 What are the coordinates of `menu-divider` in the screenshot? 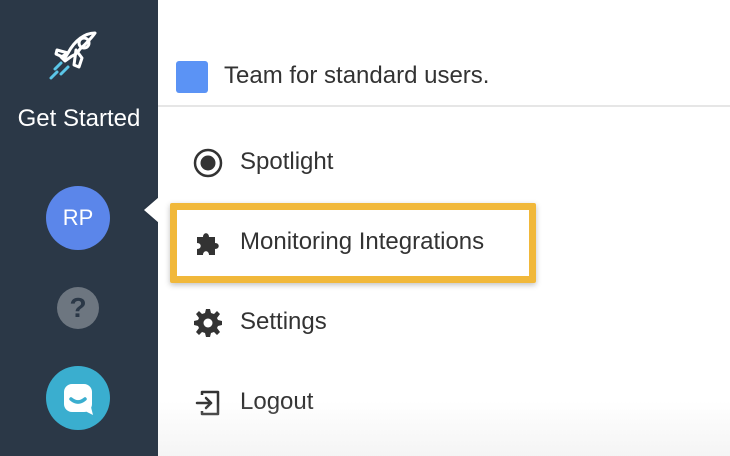 It's located at (444, 106).